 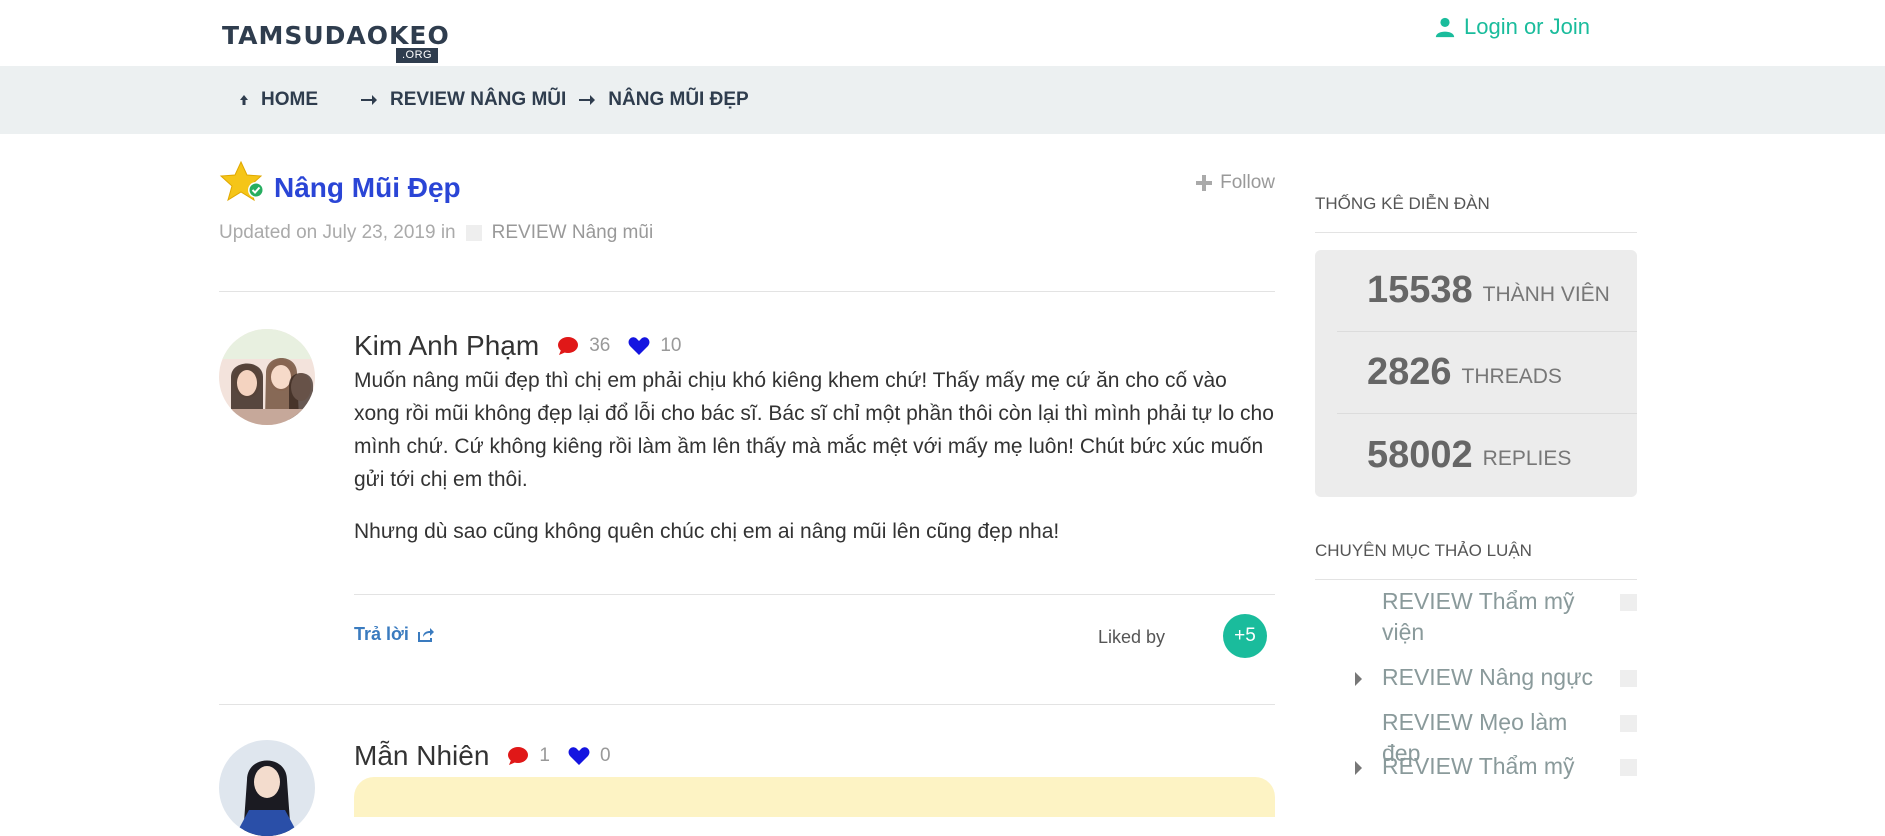 What do you see at coordinates (678, 100) in the screenshot?
I see `breadcrumb-current: NÂNG MŨI ĐẸP` at bounding box center [678, 100].